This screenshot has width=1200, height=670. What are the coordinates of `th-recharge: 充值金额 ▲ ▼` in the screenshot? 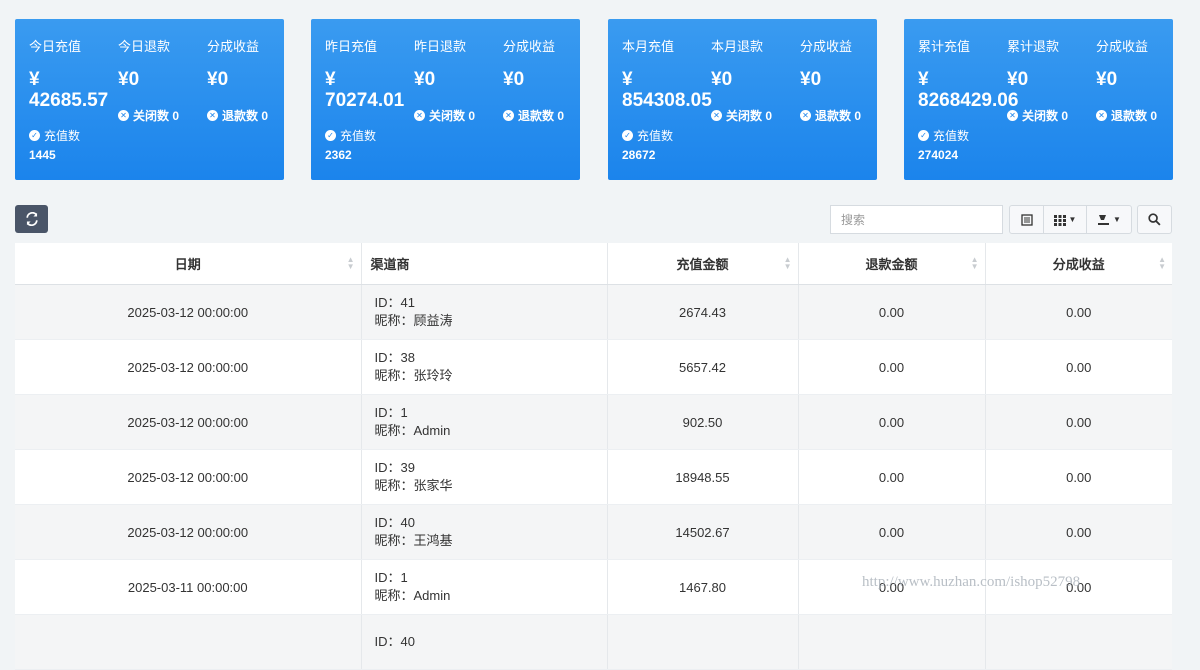 It's located at (703, 264).